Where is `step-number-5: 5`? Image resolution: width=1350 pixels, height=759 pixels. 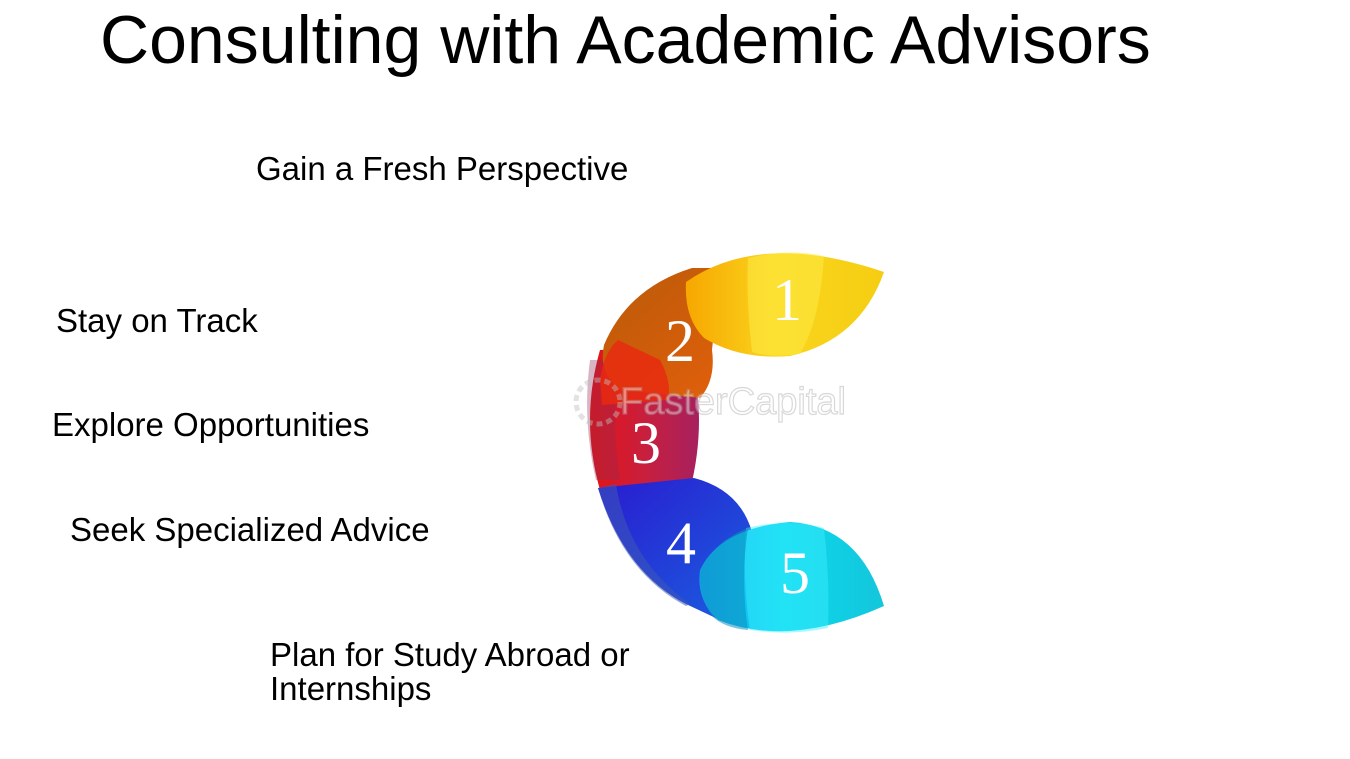
step-number-5: 5 is located at coordinates (795, 573).